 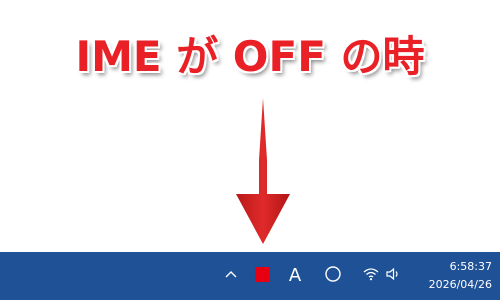 What do you see at coordinates (453, 276) in the screenshot?
I see `taskbar-clock: 6:58:37 2026/04/26` at bounding box center [453, 276].